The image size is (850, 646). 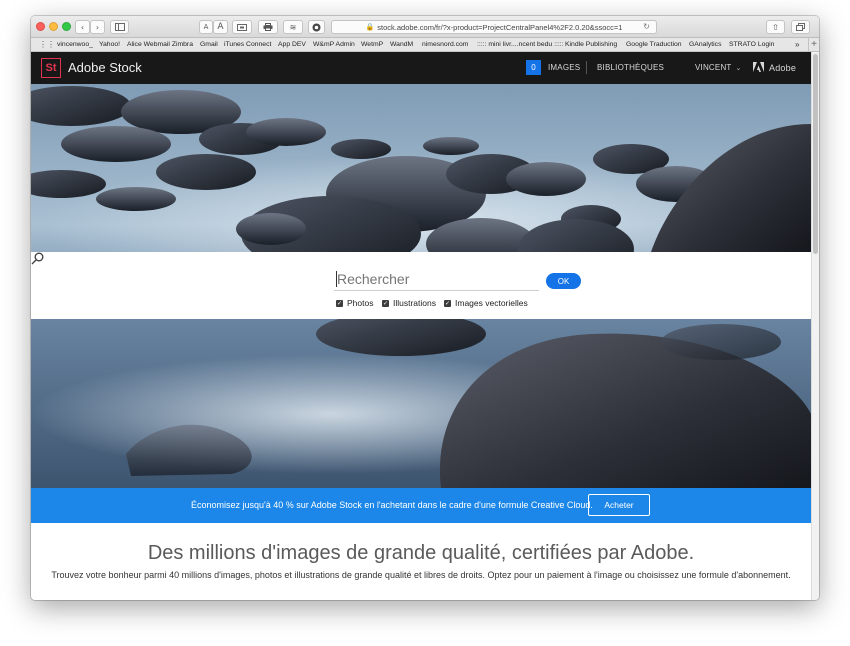 I want to click on search-submit-button: OK, so click(x=563, y=281).